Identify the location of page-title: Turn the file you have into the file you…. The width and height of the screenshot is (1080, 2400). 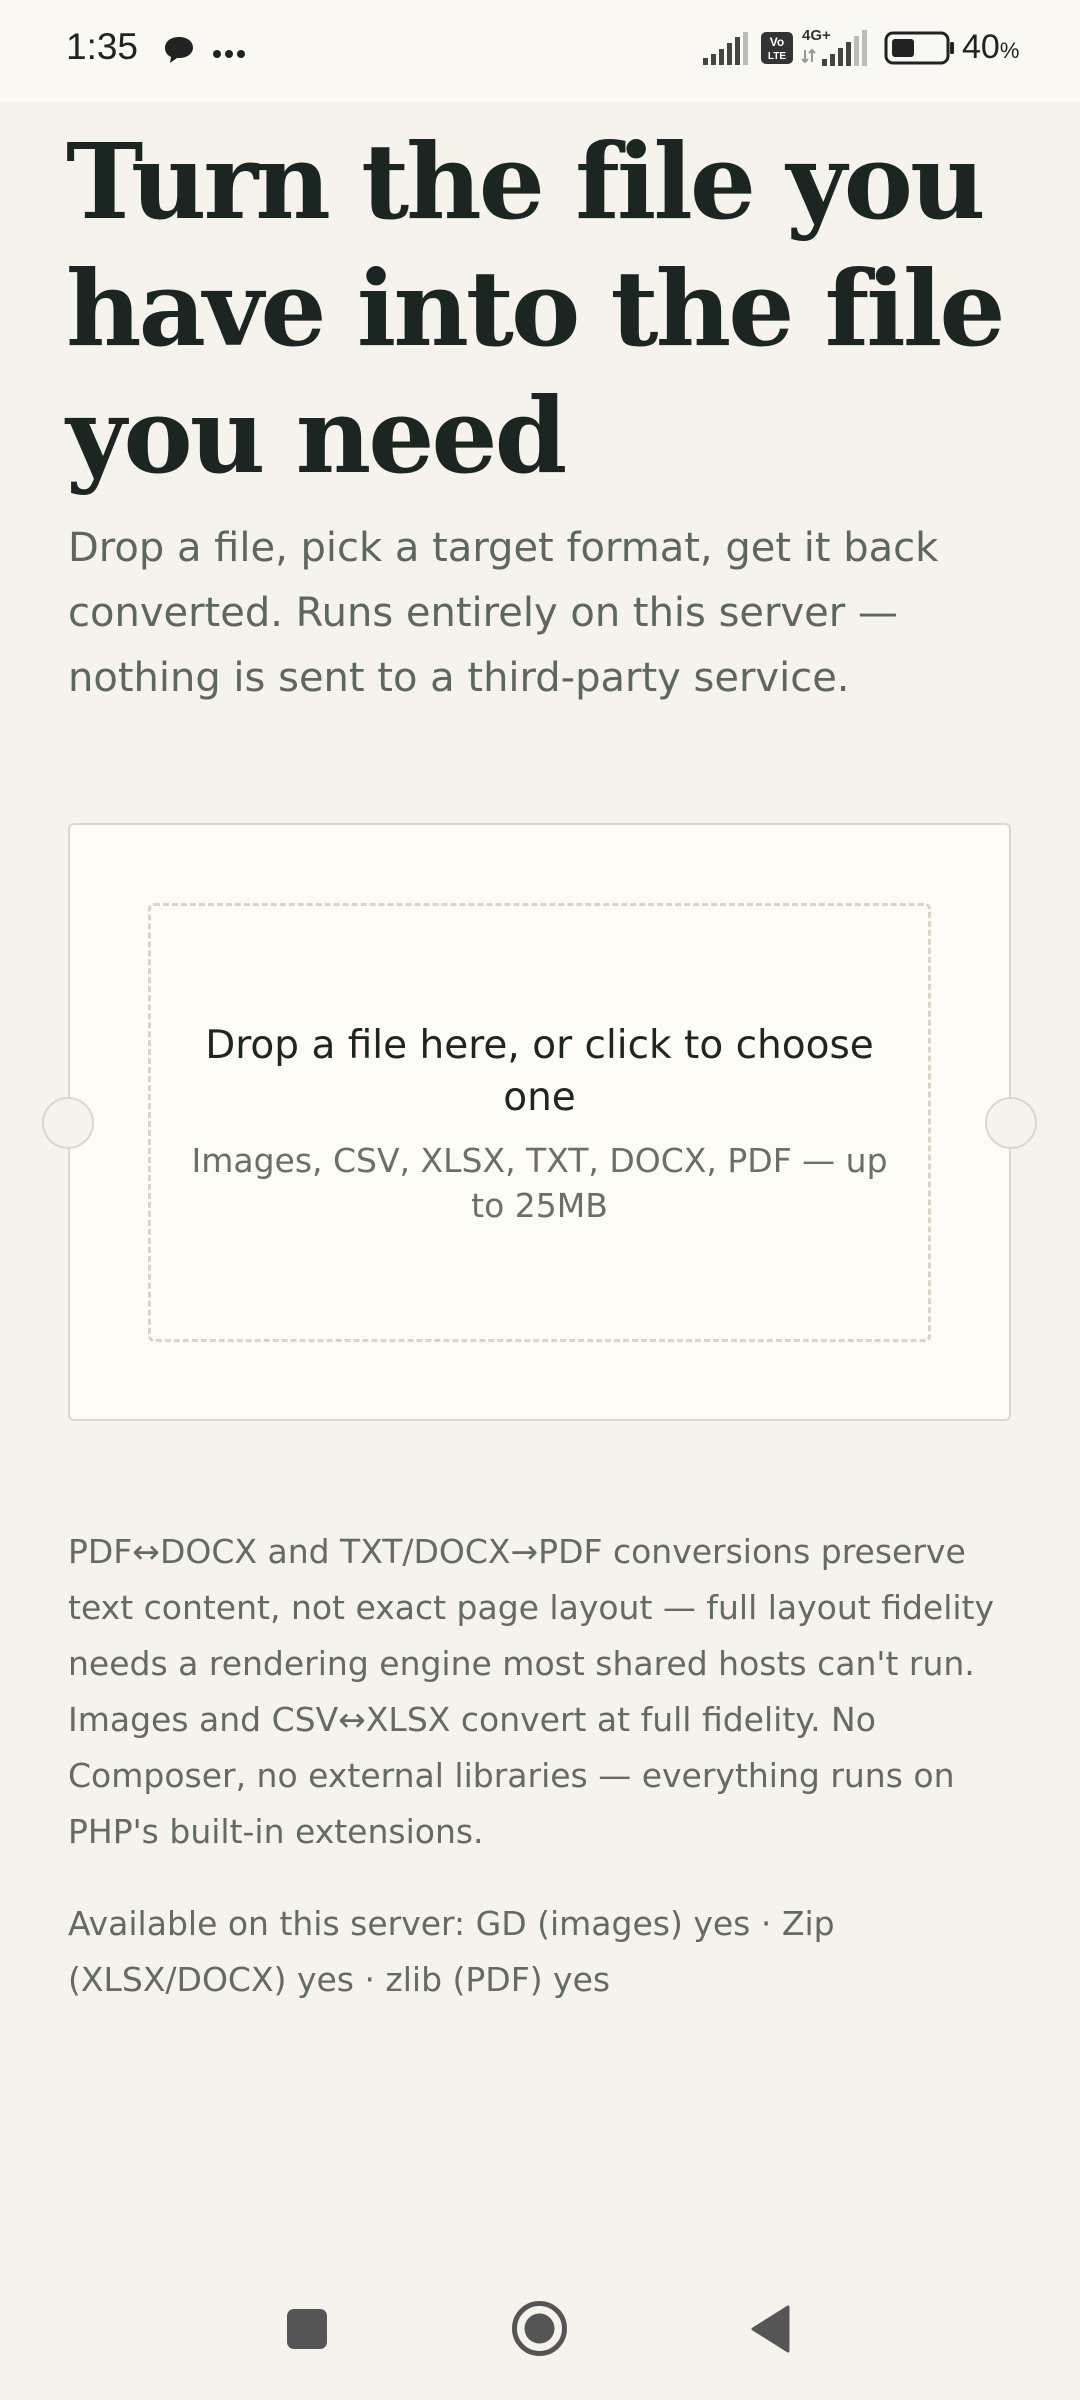
(536, 308).